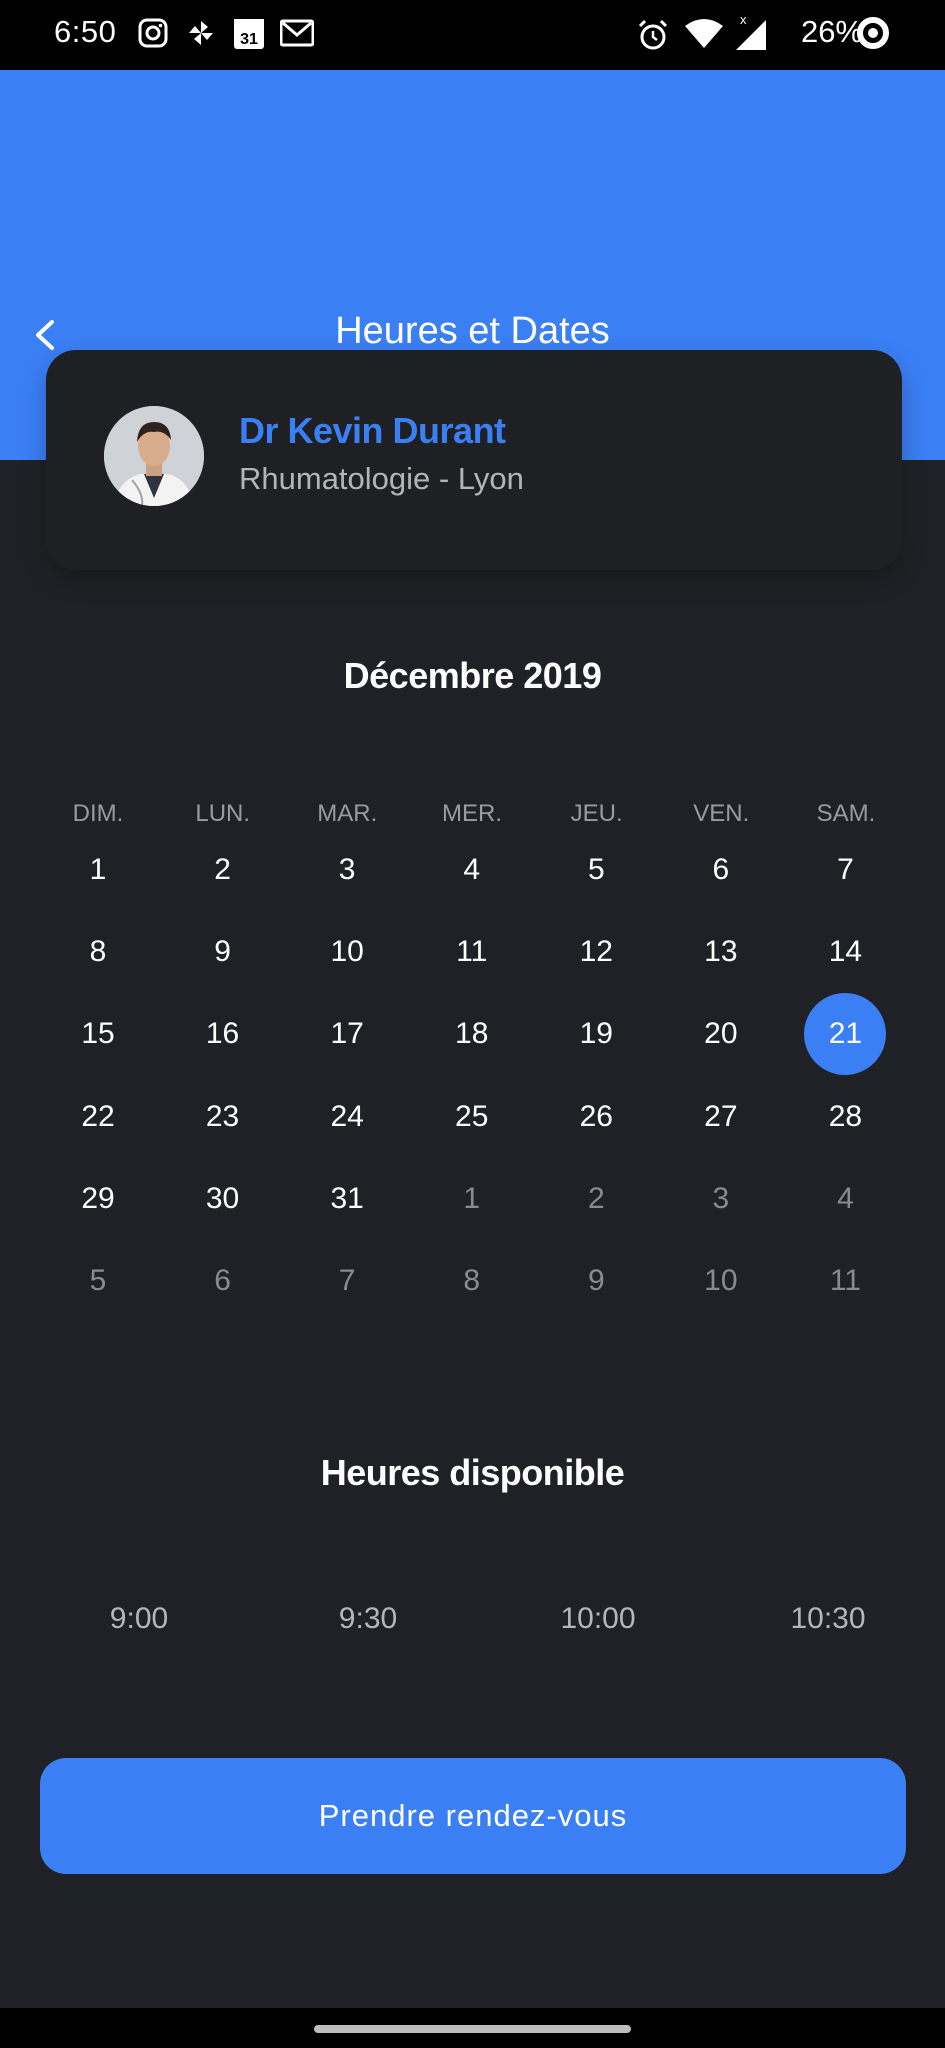 Image resolution: width=945 pixels, height=2048 pixels. What do you see at coordinates (472, 813) in the screenshot?
I see `weekday-label: MER.` at bounding box center [472, 813].